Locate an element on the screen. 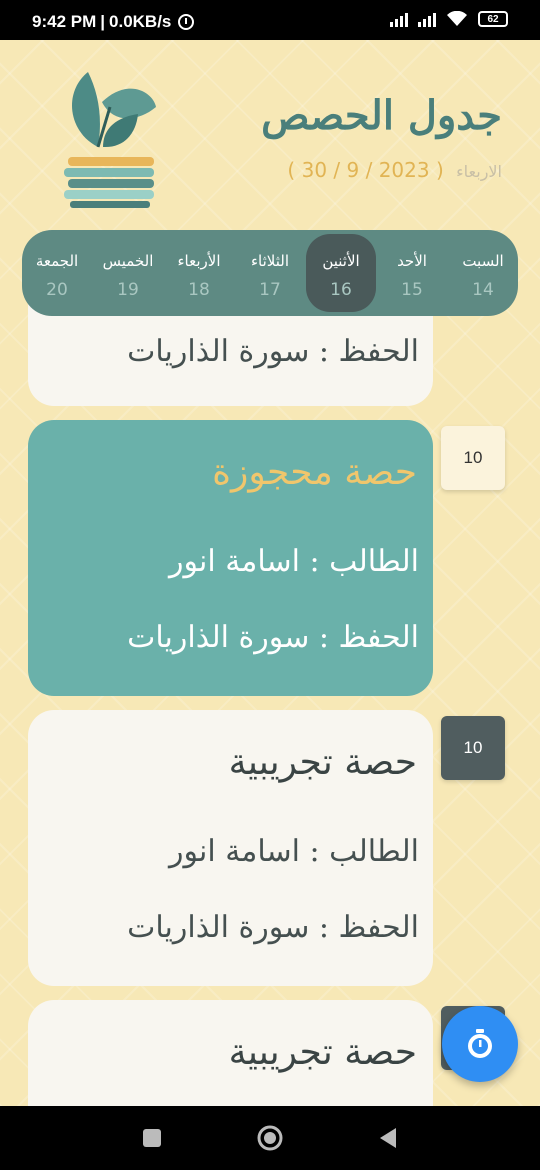 This screenshot has height=1170, width=540. battery-level: 62 is located at coordinates (493, 19).